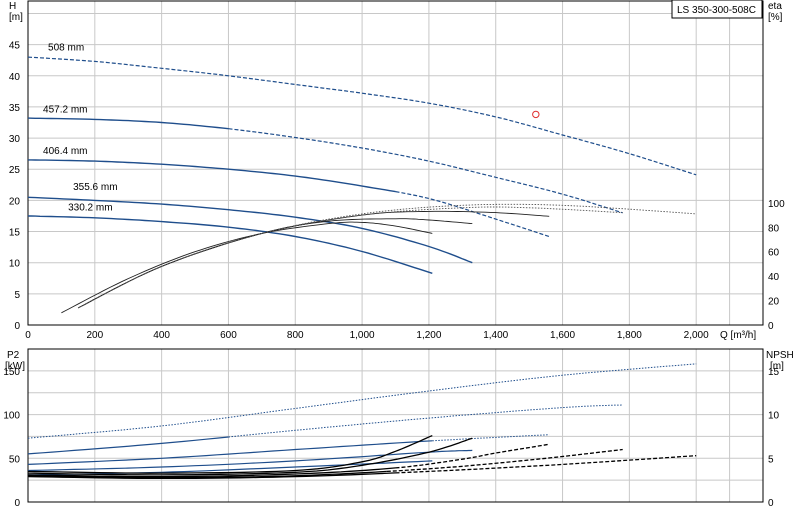  Describe the element at coordinates (90, 207) in the screenshot. I see `curve-label: 330.2 mm` at that location.